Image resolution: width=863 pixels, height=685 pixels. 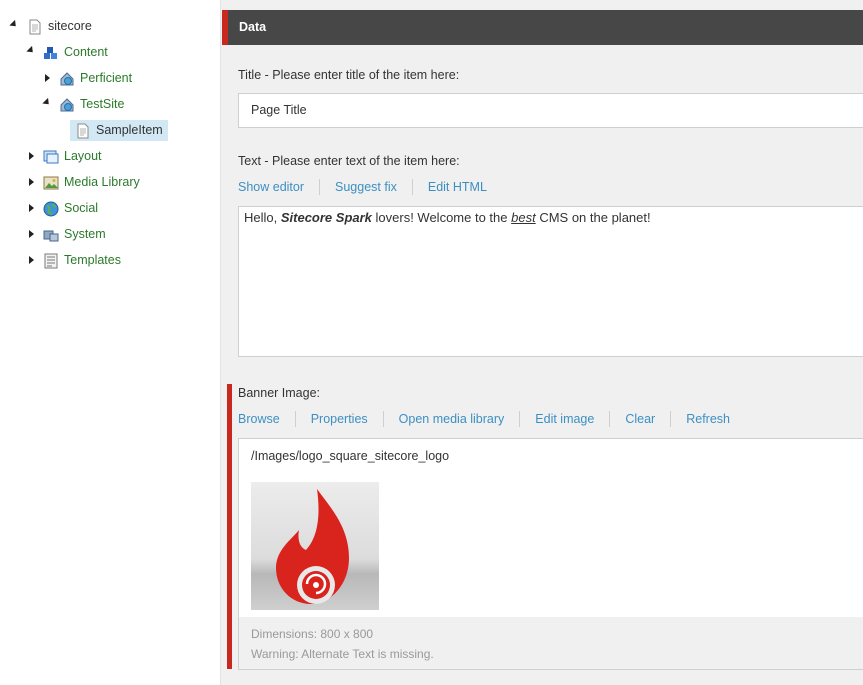 What do you see at coordinates (51, 157) in the screenshot?
I see `layout-icon` at bounding box center [51, 157].